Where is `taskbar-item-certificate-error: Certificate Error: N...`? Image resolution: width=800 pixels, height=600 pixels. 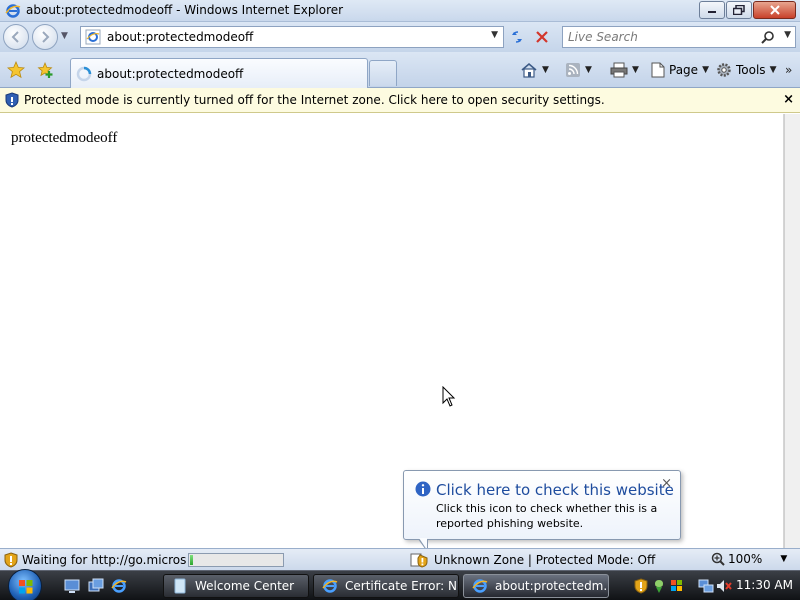
taskbar-item-certificate-error: Certificate Error: N... is located at coordinates (386, 586).